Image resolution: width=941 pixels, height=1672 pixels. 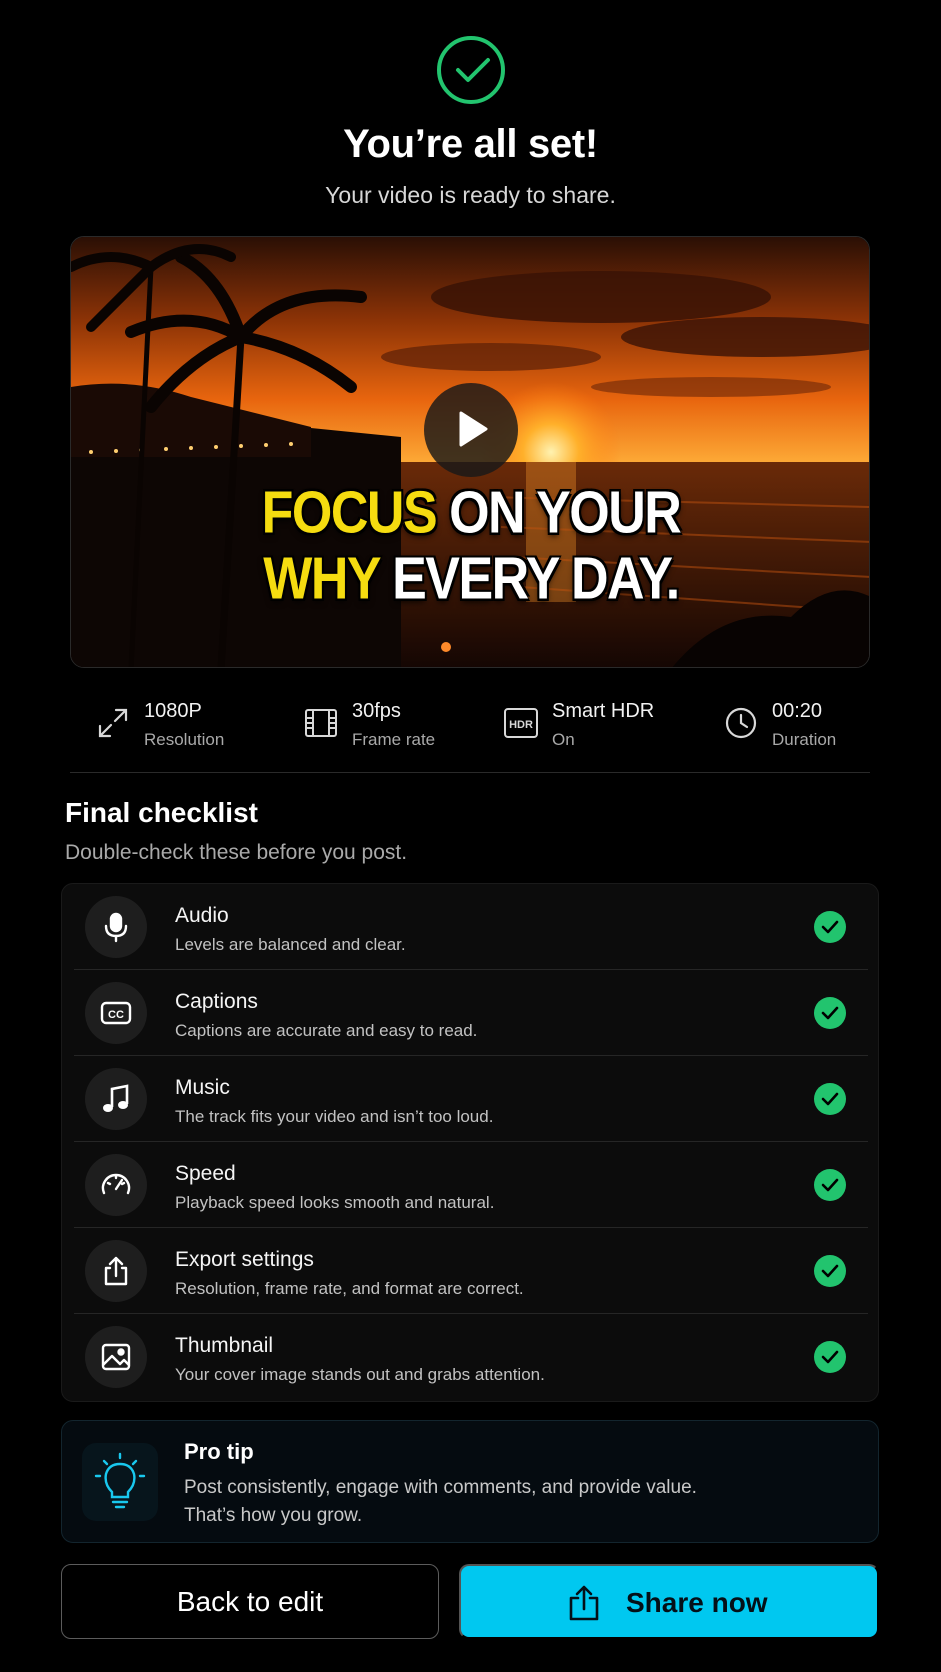 What do you see at coordinates (376, 711) in the screenshot?
I see `spec-value: 30fps` at bounding box center [376, 711].